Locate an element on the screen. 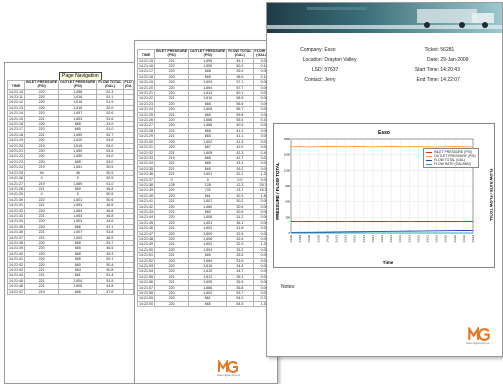  table-cell: 665 is located at coordinates (208, 303).